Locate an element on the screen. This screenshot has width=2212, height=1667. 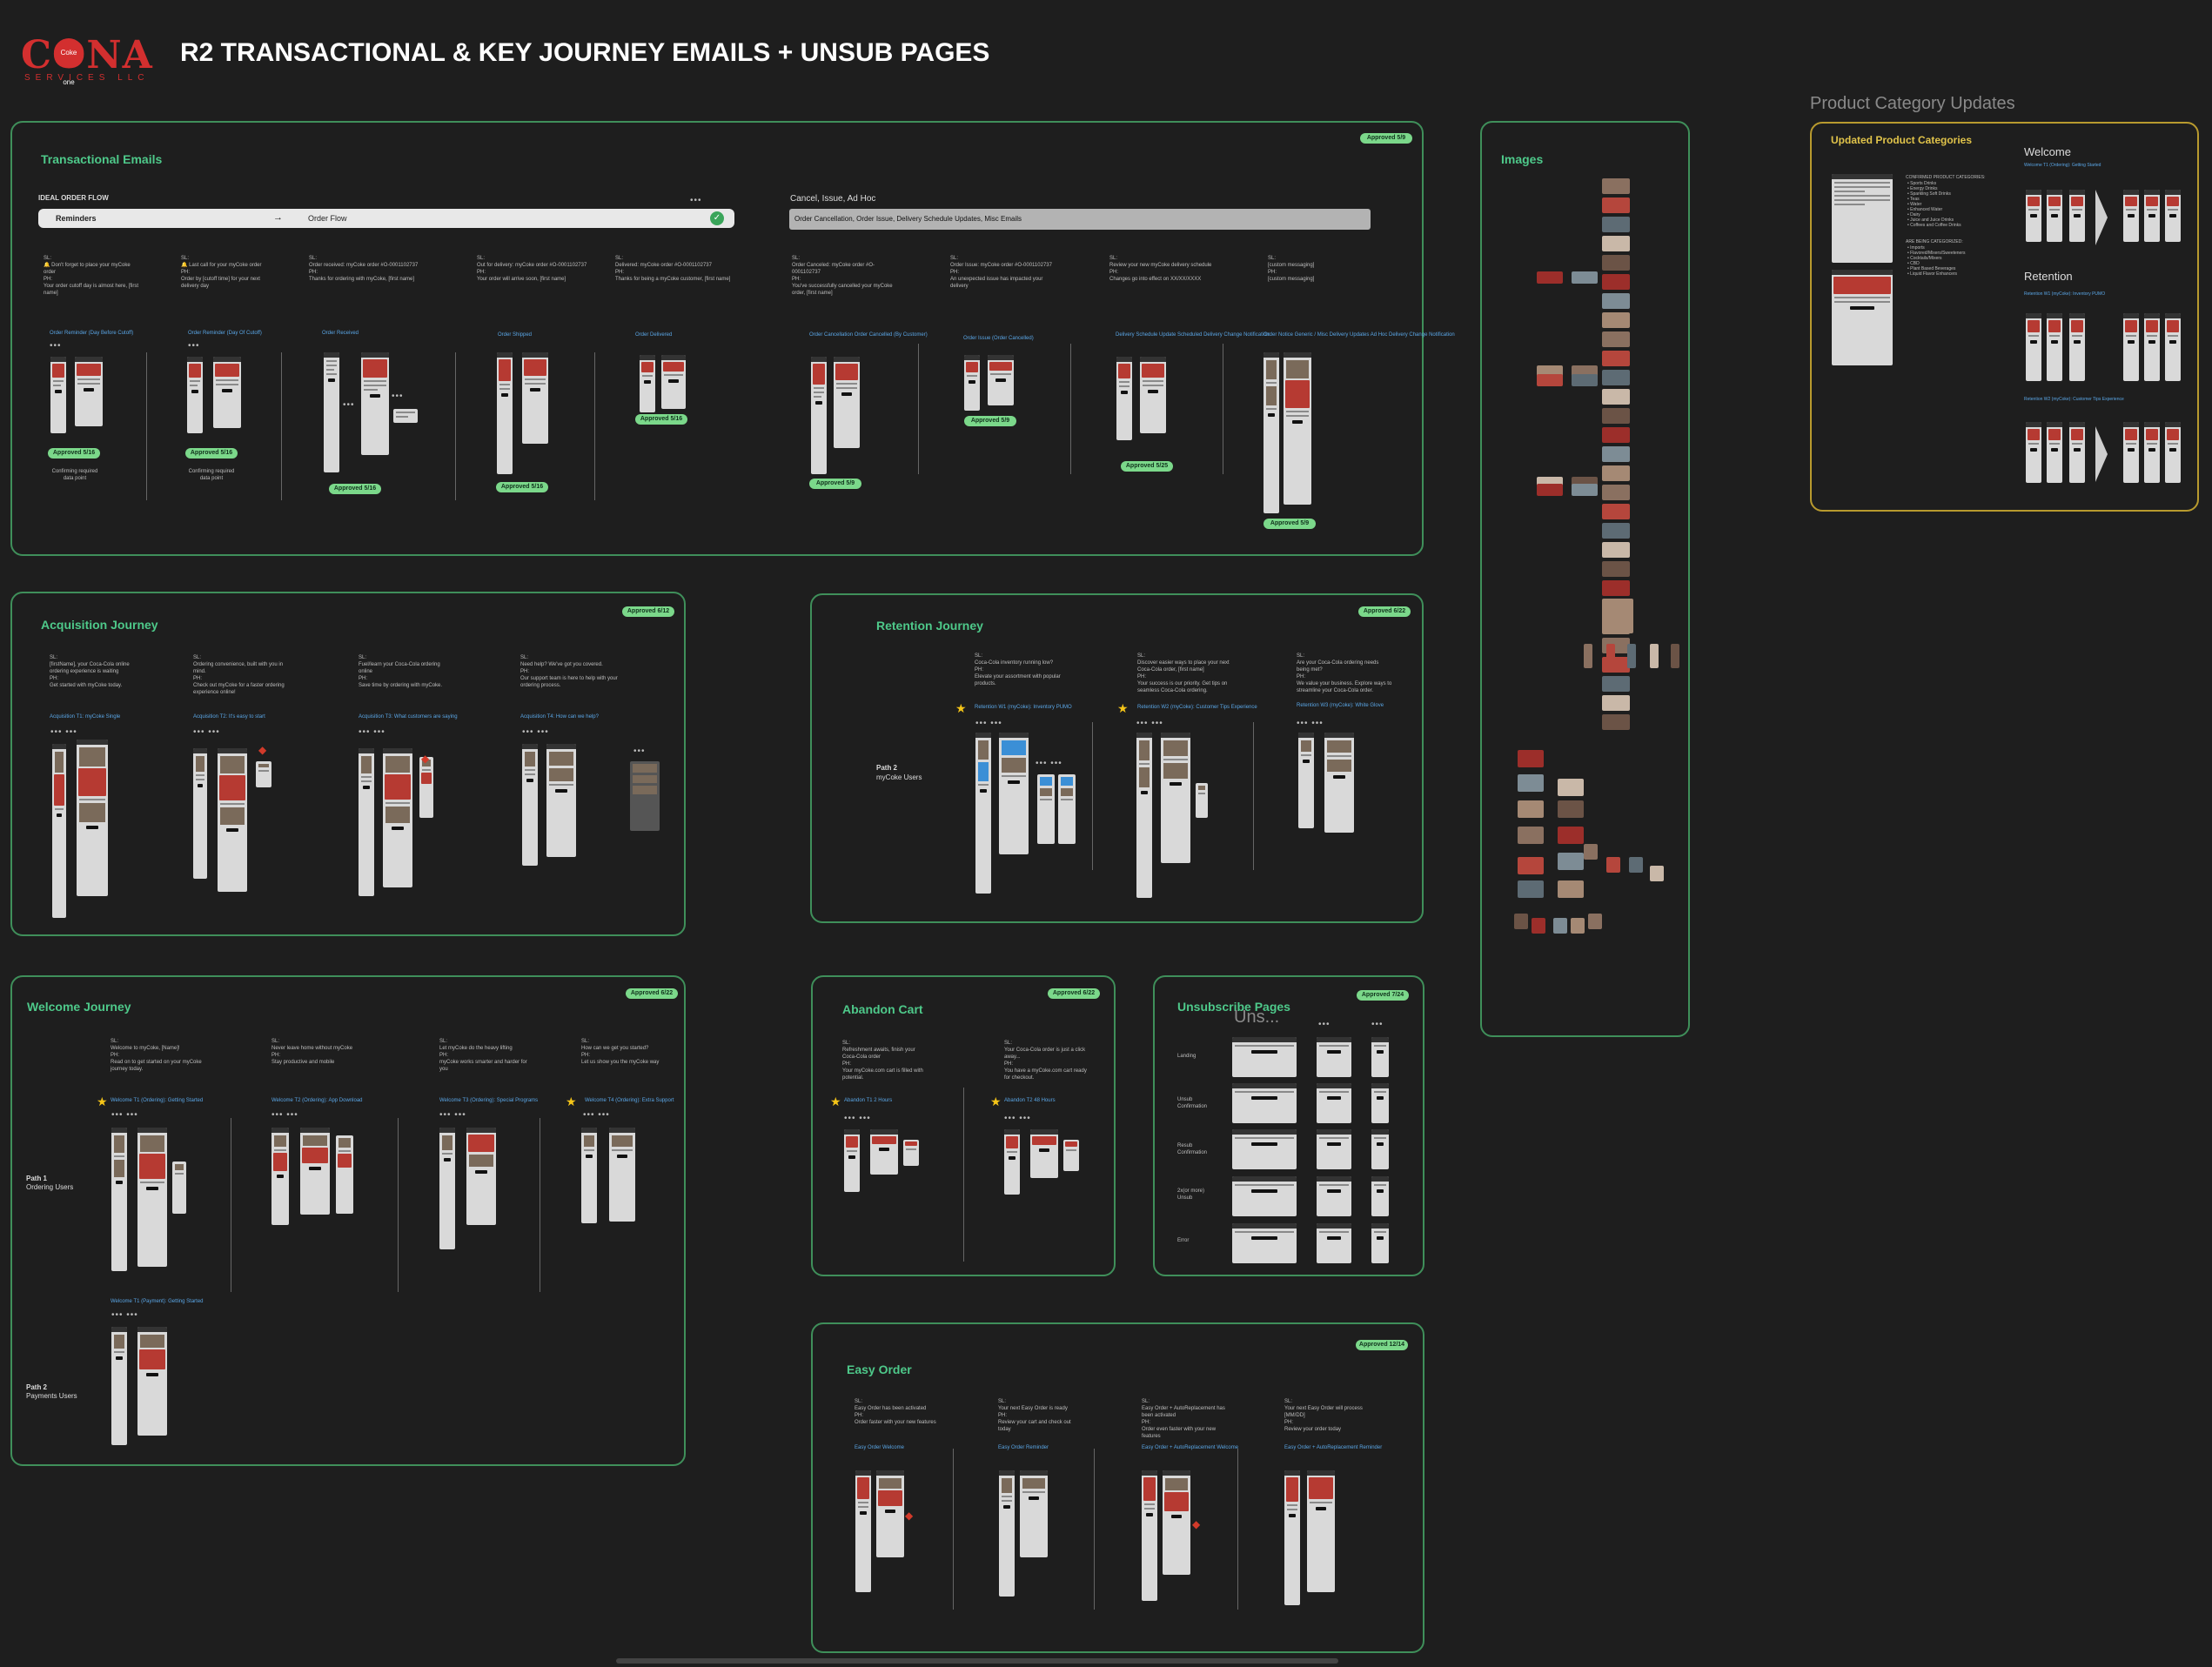
section-images is located at coordinates (1585, 579).